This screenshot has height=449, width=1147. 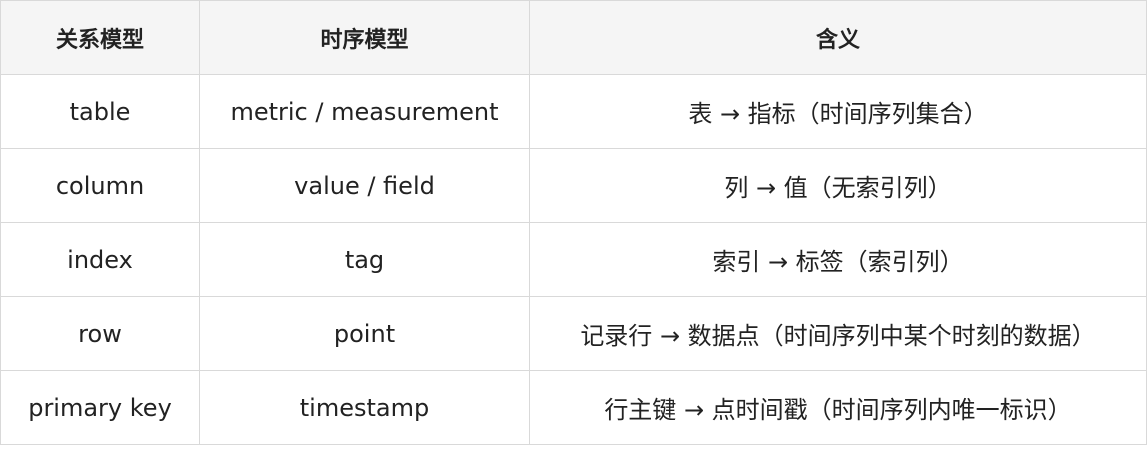 I want to click on cell-meaning: 记录行 → 数据点（时间序列中某个时刻的数据）, so click(x=838, y=333).